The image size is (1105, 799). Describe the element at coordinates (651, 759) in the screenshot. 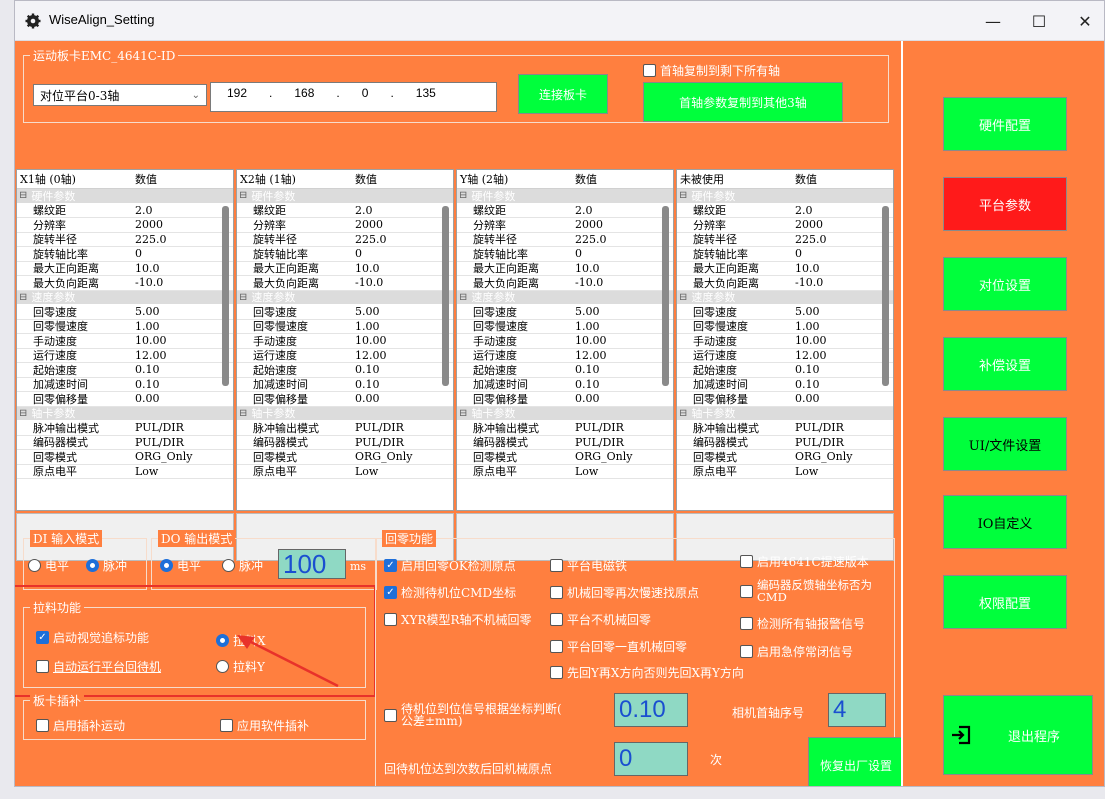

I see `return-count-input: 0` at that location.